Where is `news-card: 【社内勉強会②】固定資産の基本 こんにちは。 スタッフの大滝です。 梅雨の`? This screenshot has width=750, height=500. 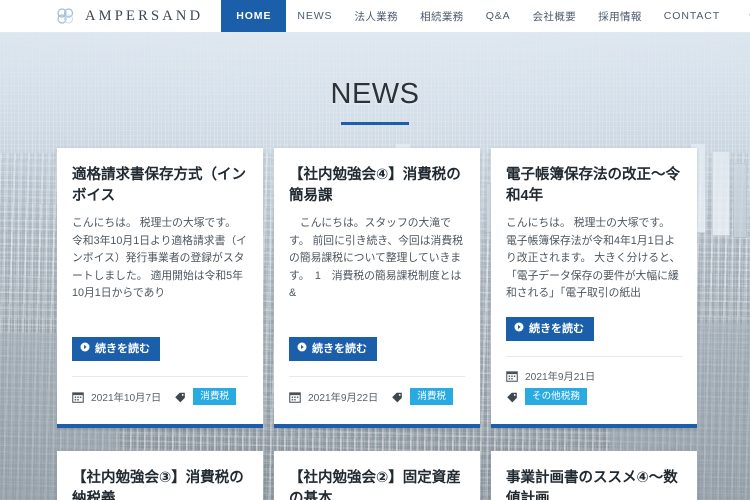
news-card: 【社内勉強会②】固定資産の基本 こんにちは。 スタッフの大滝です。 梅雨の is located at coordinates (377, 475).